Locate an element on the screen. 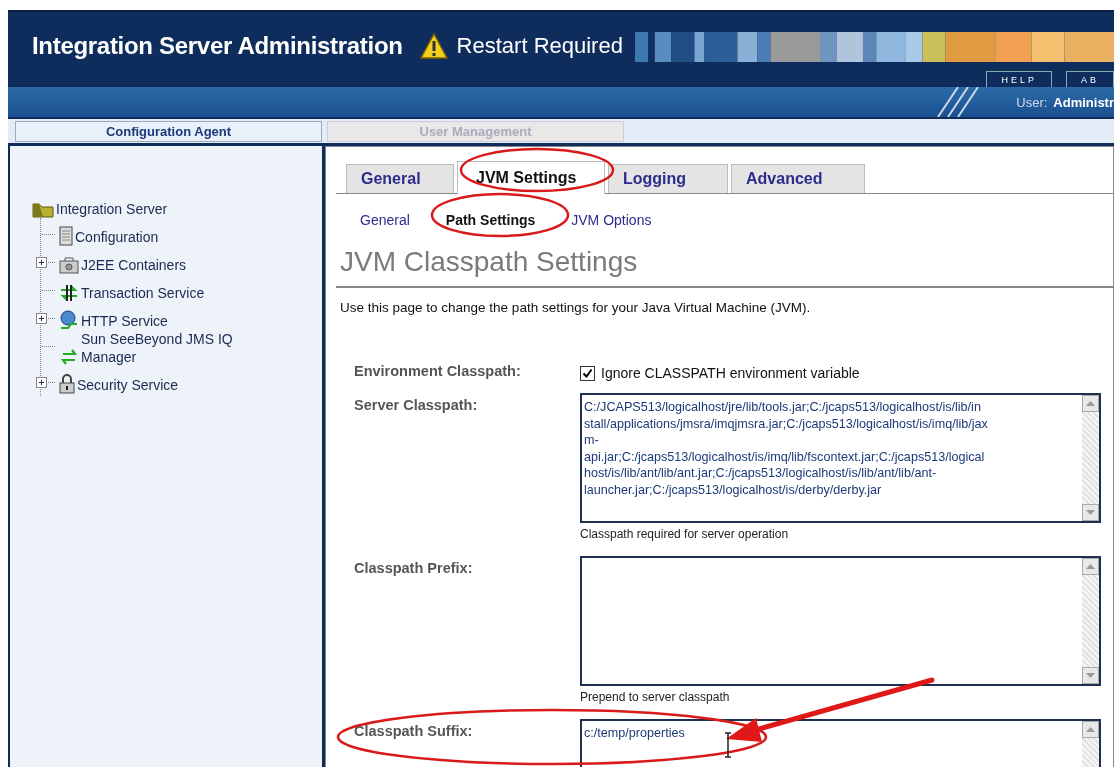 This screenshot has height=767, width=1114. document-icon is located at coordinates (66, 236).